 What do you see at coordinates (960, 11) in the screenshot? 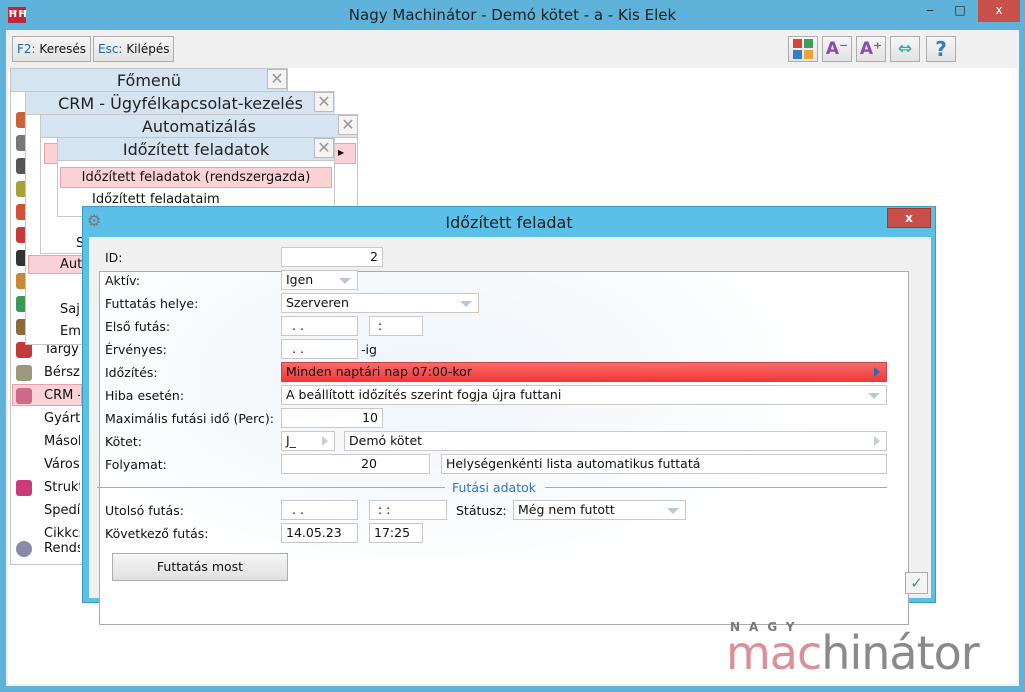
I see `maximize-button: □` at bounding box center [960, 11].